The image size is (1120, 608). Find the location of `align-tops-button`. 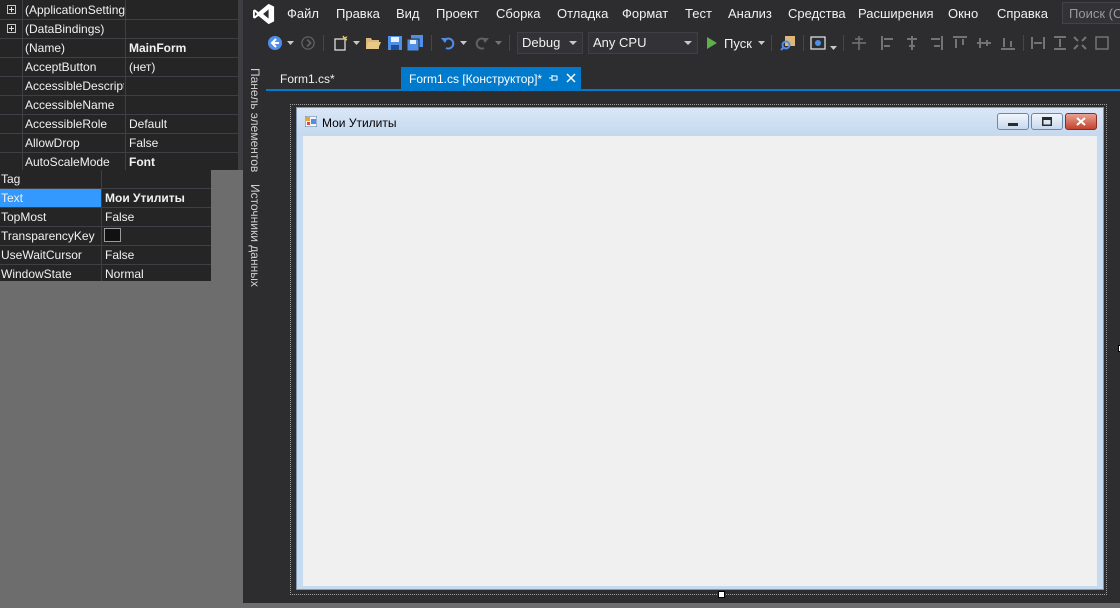

align-tops-button is located at coordinates (960, 43).